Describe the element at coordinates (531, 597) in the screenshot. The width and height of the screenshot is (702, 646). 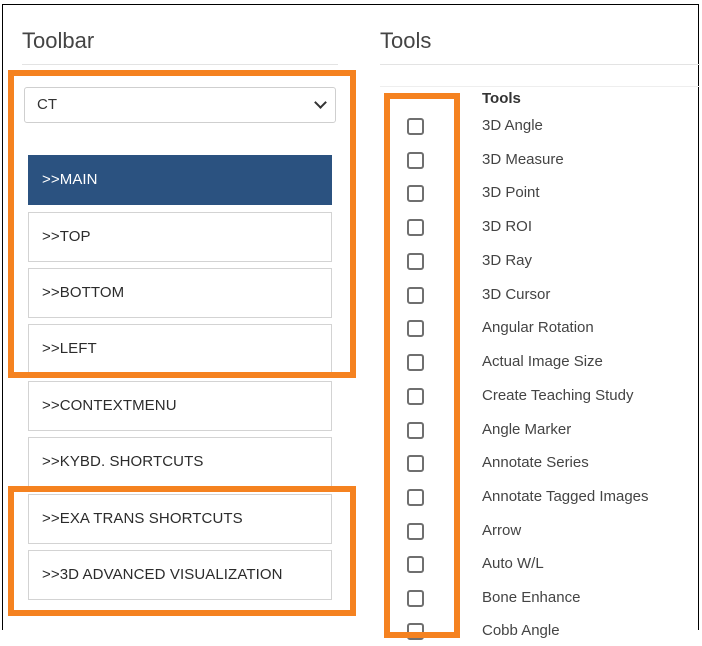
I see `tool-label: Bone Enhance` at that location.